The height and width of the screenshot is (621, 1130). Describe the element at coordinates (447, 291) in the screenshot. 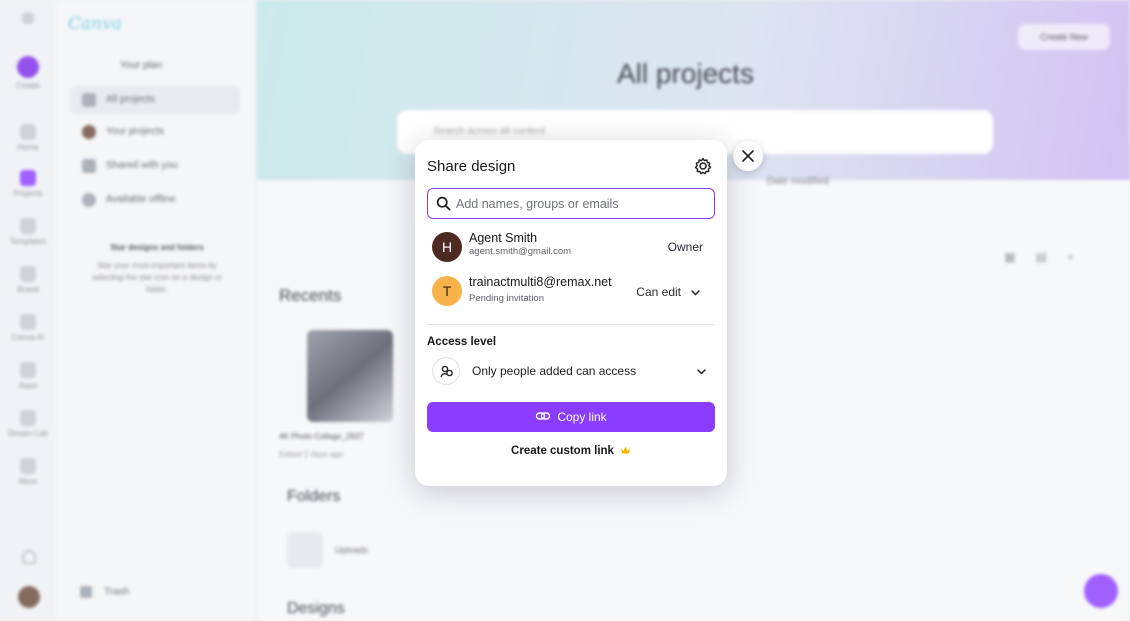

I see `avatar: T` at that location.